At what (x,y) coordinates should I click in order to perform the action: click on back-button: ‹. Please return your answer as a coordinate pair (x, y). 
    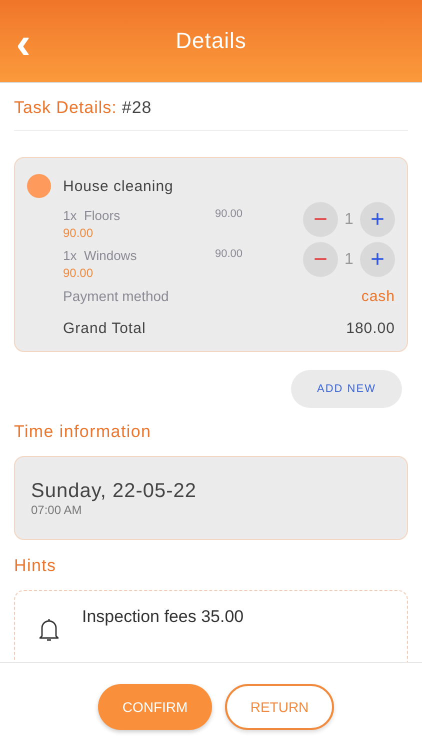
    Looking at the image, I should click on (23, 44).